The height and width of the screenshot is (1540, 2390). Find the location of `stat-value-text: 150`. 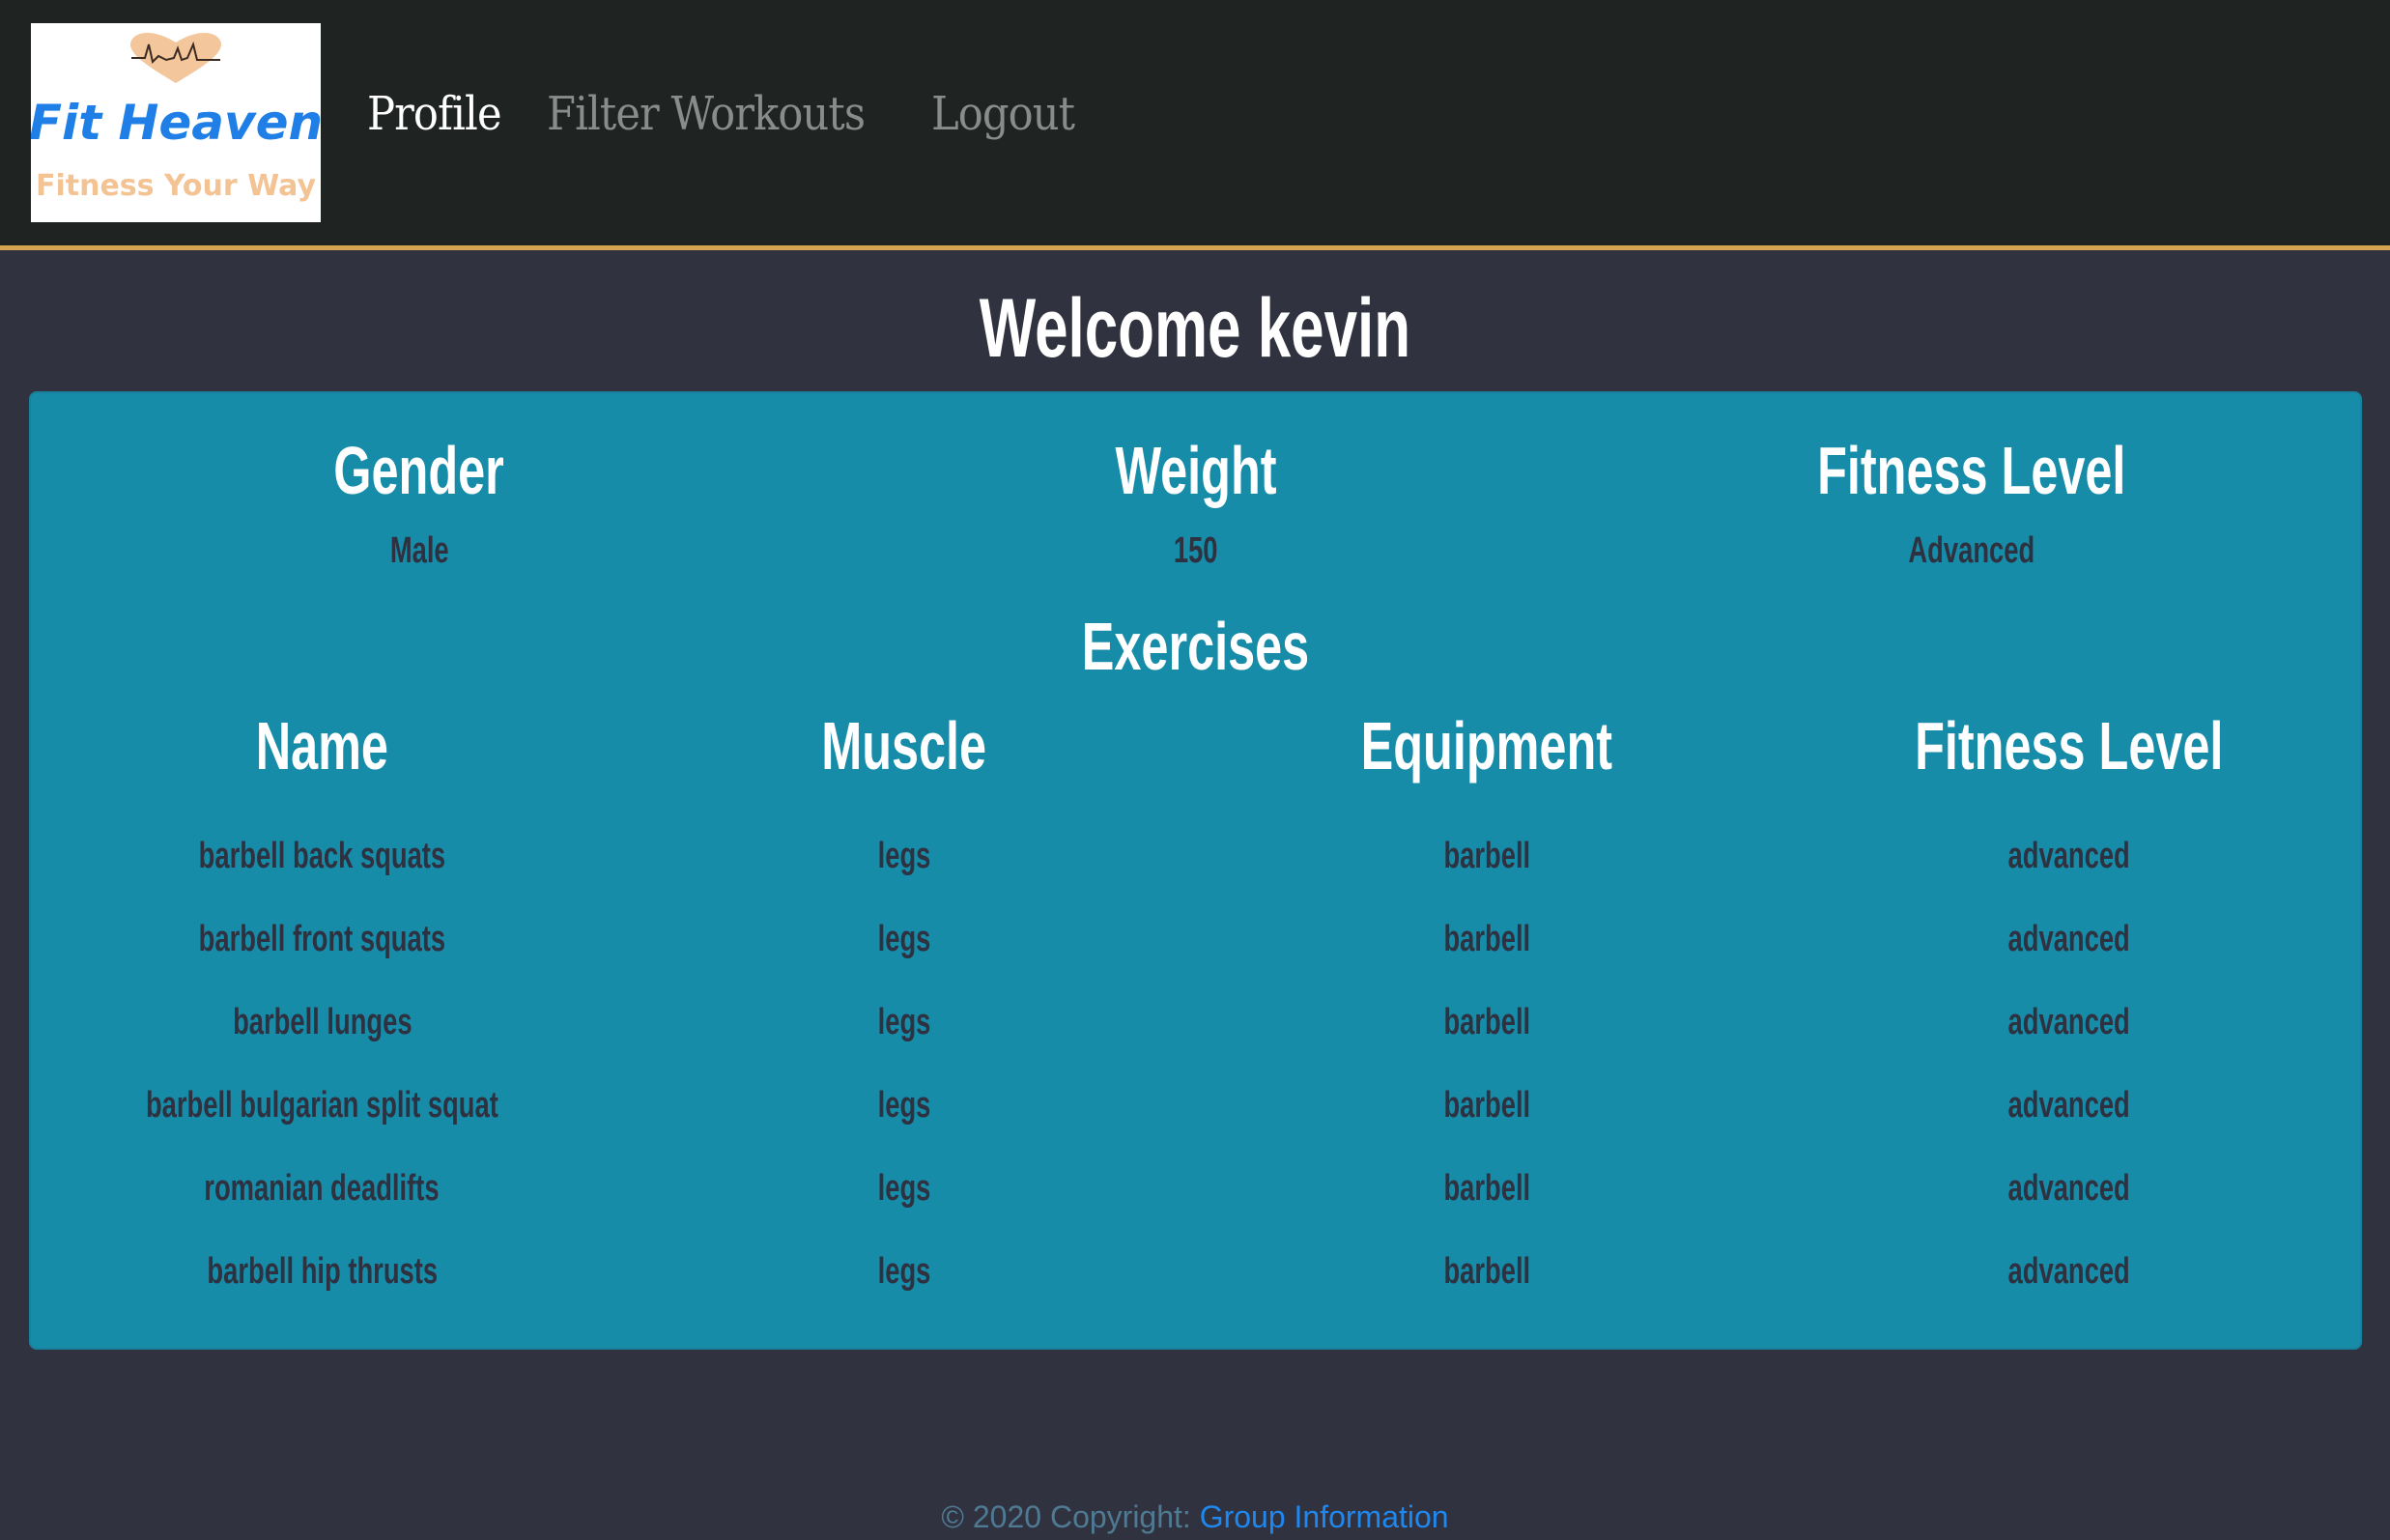

stat-value-text: 150 is located at coordinates (1195, 550).